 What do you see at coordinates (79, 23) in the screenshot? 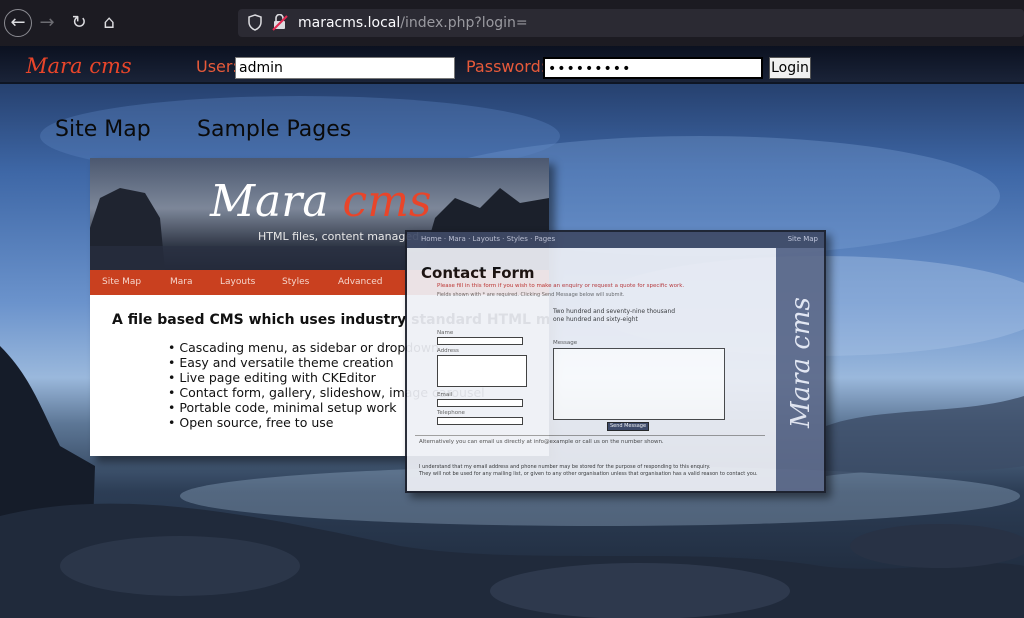
I see `reload-button: ↻` at bounding box center [79, 23].